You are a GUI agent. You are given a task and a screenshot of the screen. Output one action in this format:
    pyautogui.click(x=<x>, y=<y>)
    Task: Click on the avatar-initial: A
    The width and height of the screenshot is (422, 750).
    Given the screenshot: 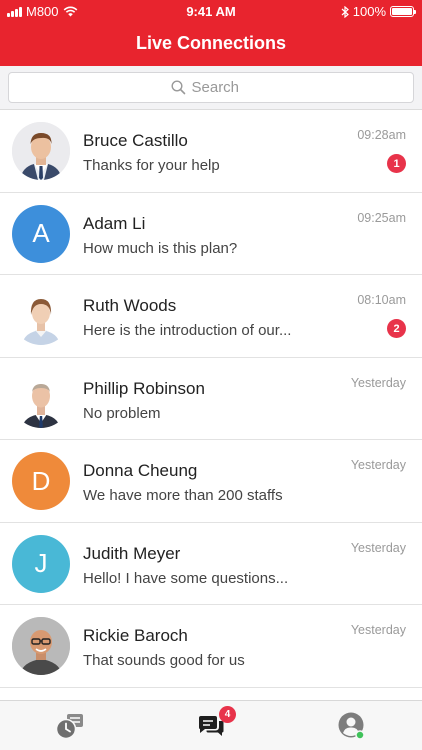 What is the action you would take?
    pyautogui.click(x=41, y=233)
    